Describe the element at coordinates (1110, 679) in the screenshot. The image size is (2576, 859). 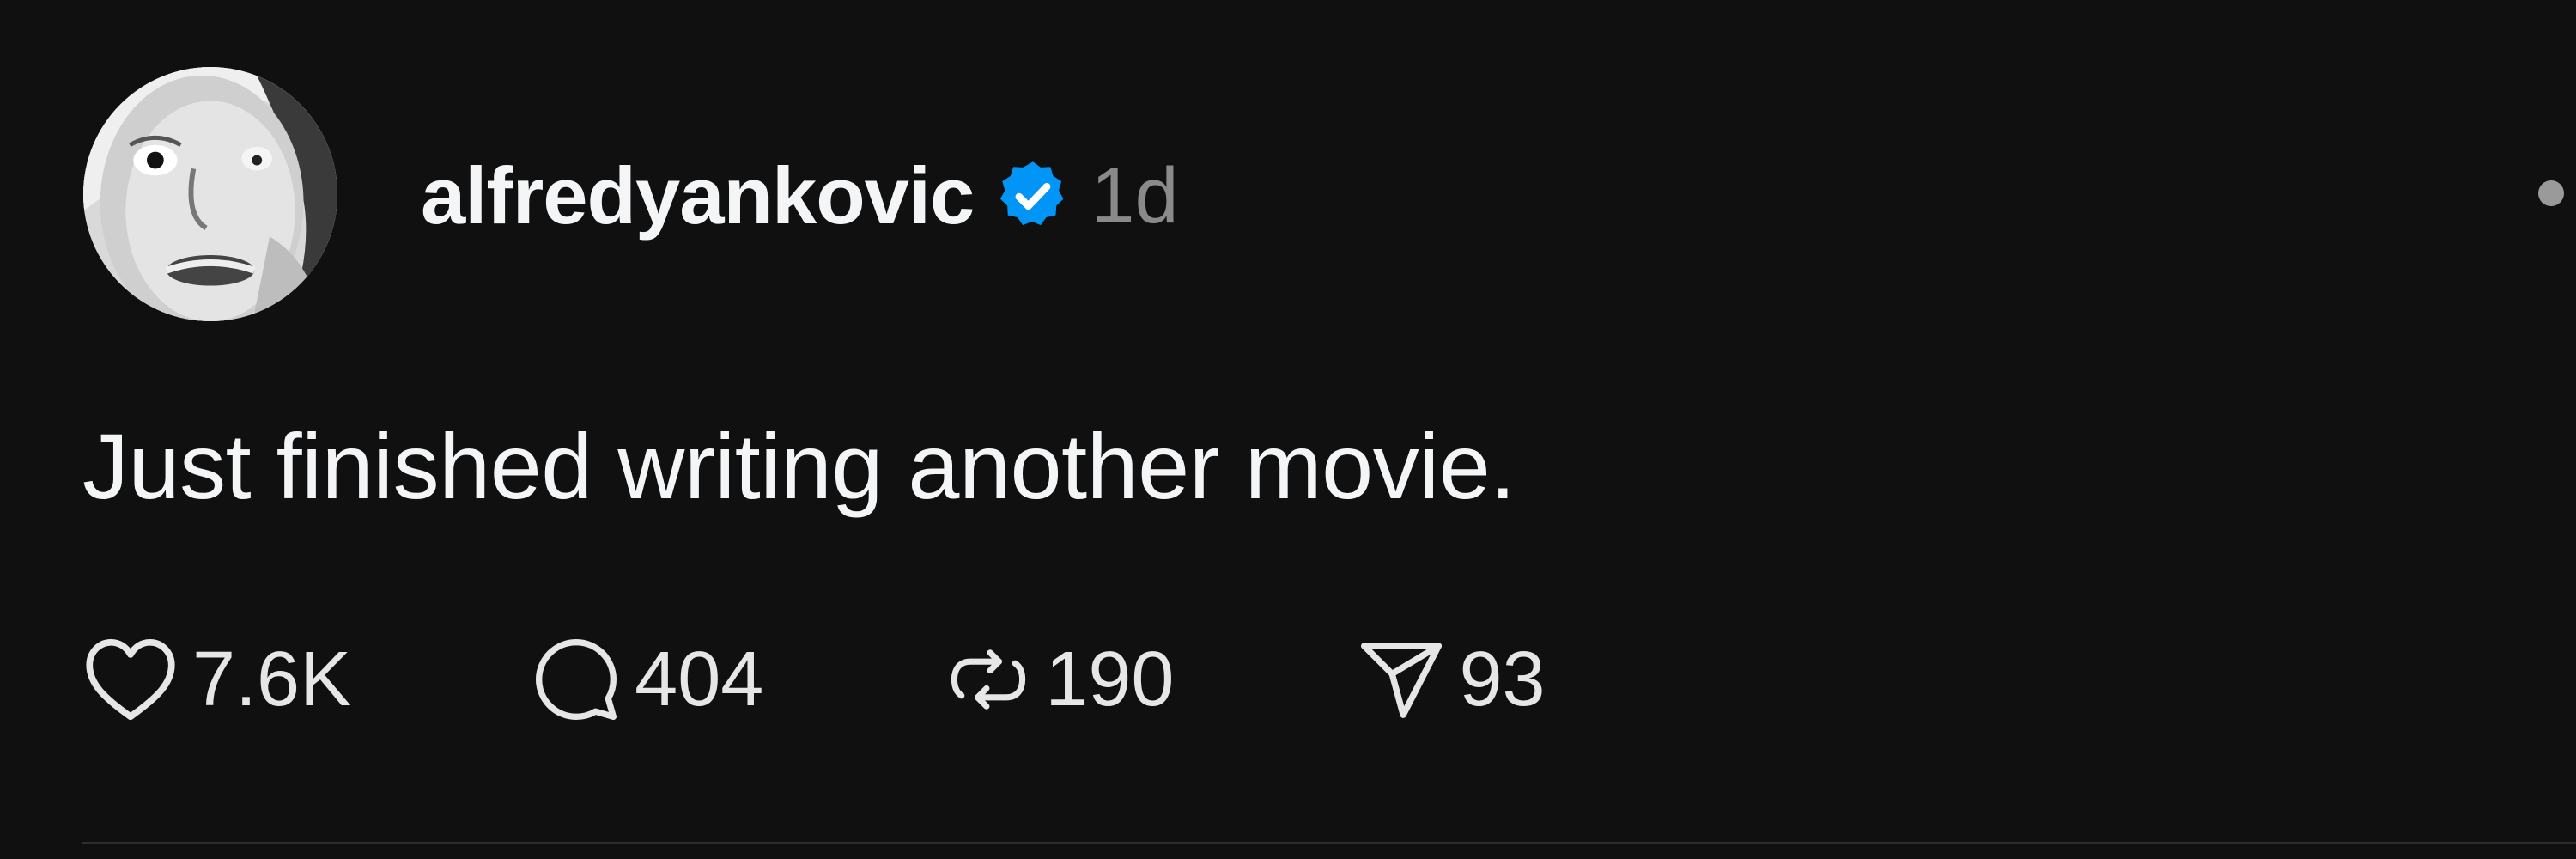
I see `repost-count: 190` at that location.